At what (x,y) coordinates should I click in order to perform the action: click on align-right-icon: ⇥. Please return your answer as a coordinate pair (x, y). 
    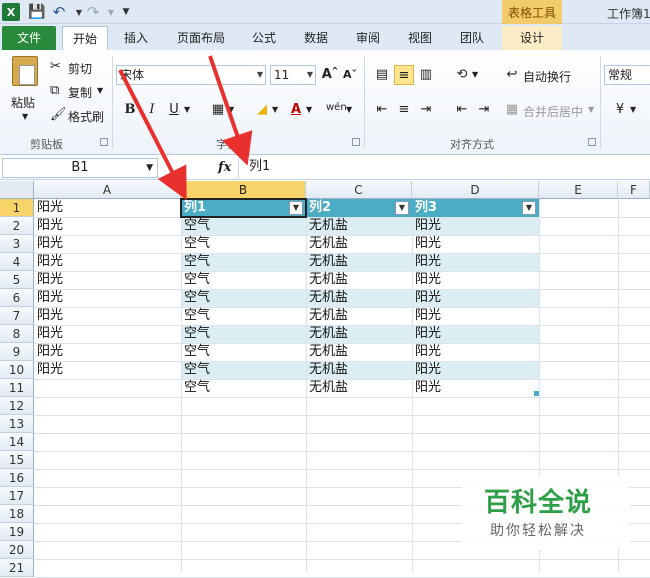
    Looking at the image, I should click on (426, 110).